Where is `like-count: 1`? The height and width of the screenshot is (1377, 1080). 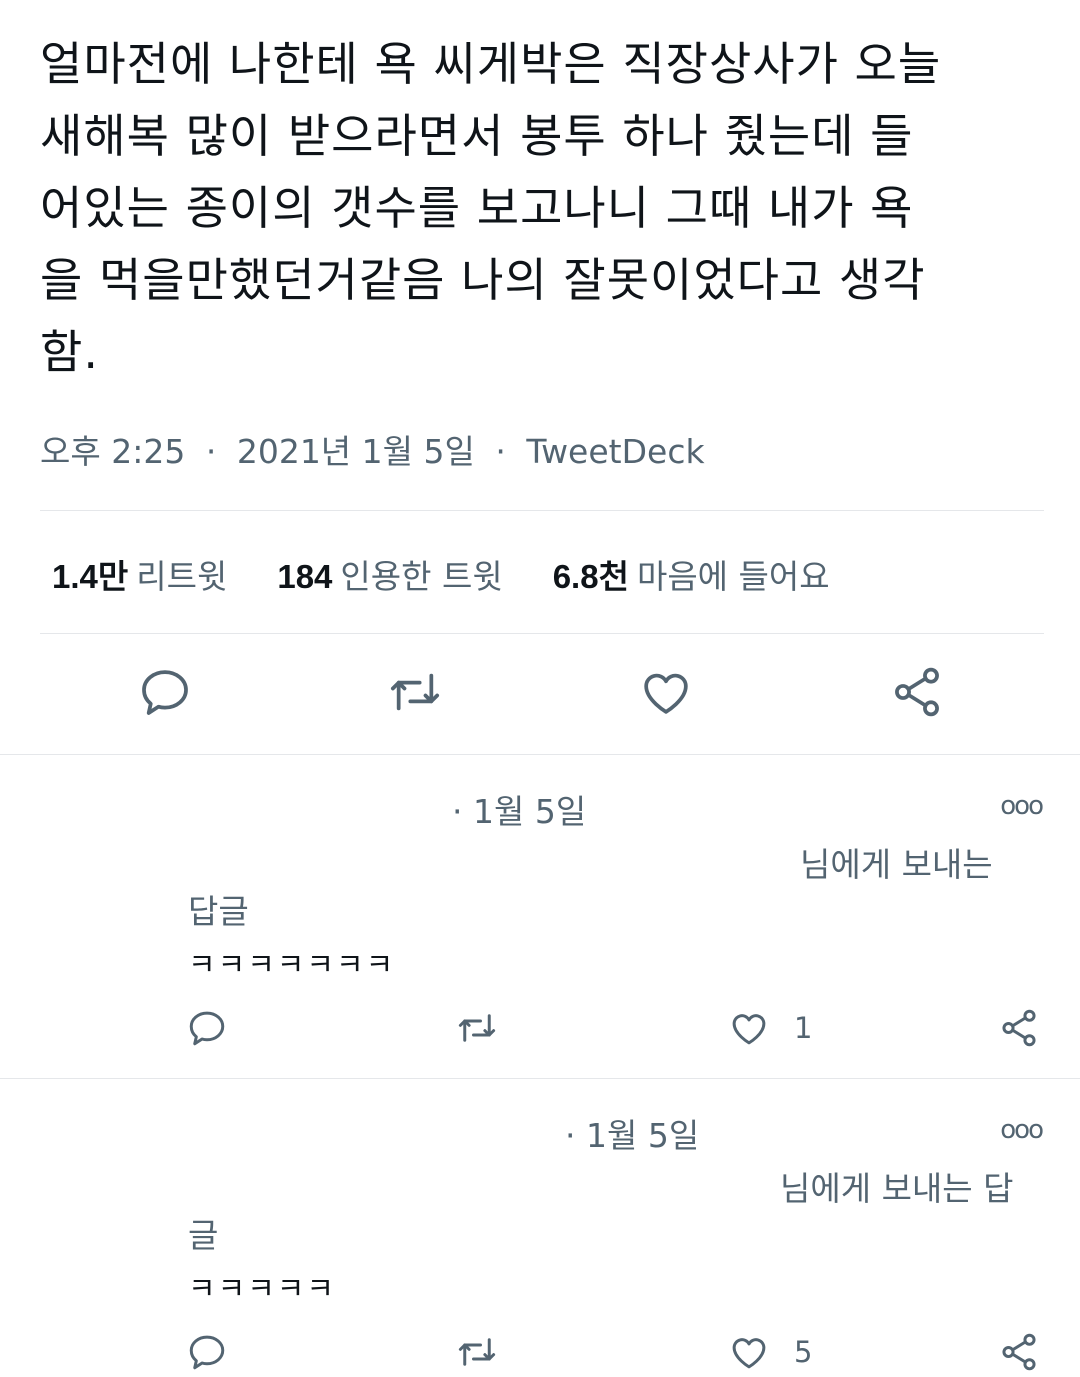 like-count: 1 is located at coordinates (803, 1028).